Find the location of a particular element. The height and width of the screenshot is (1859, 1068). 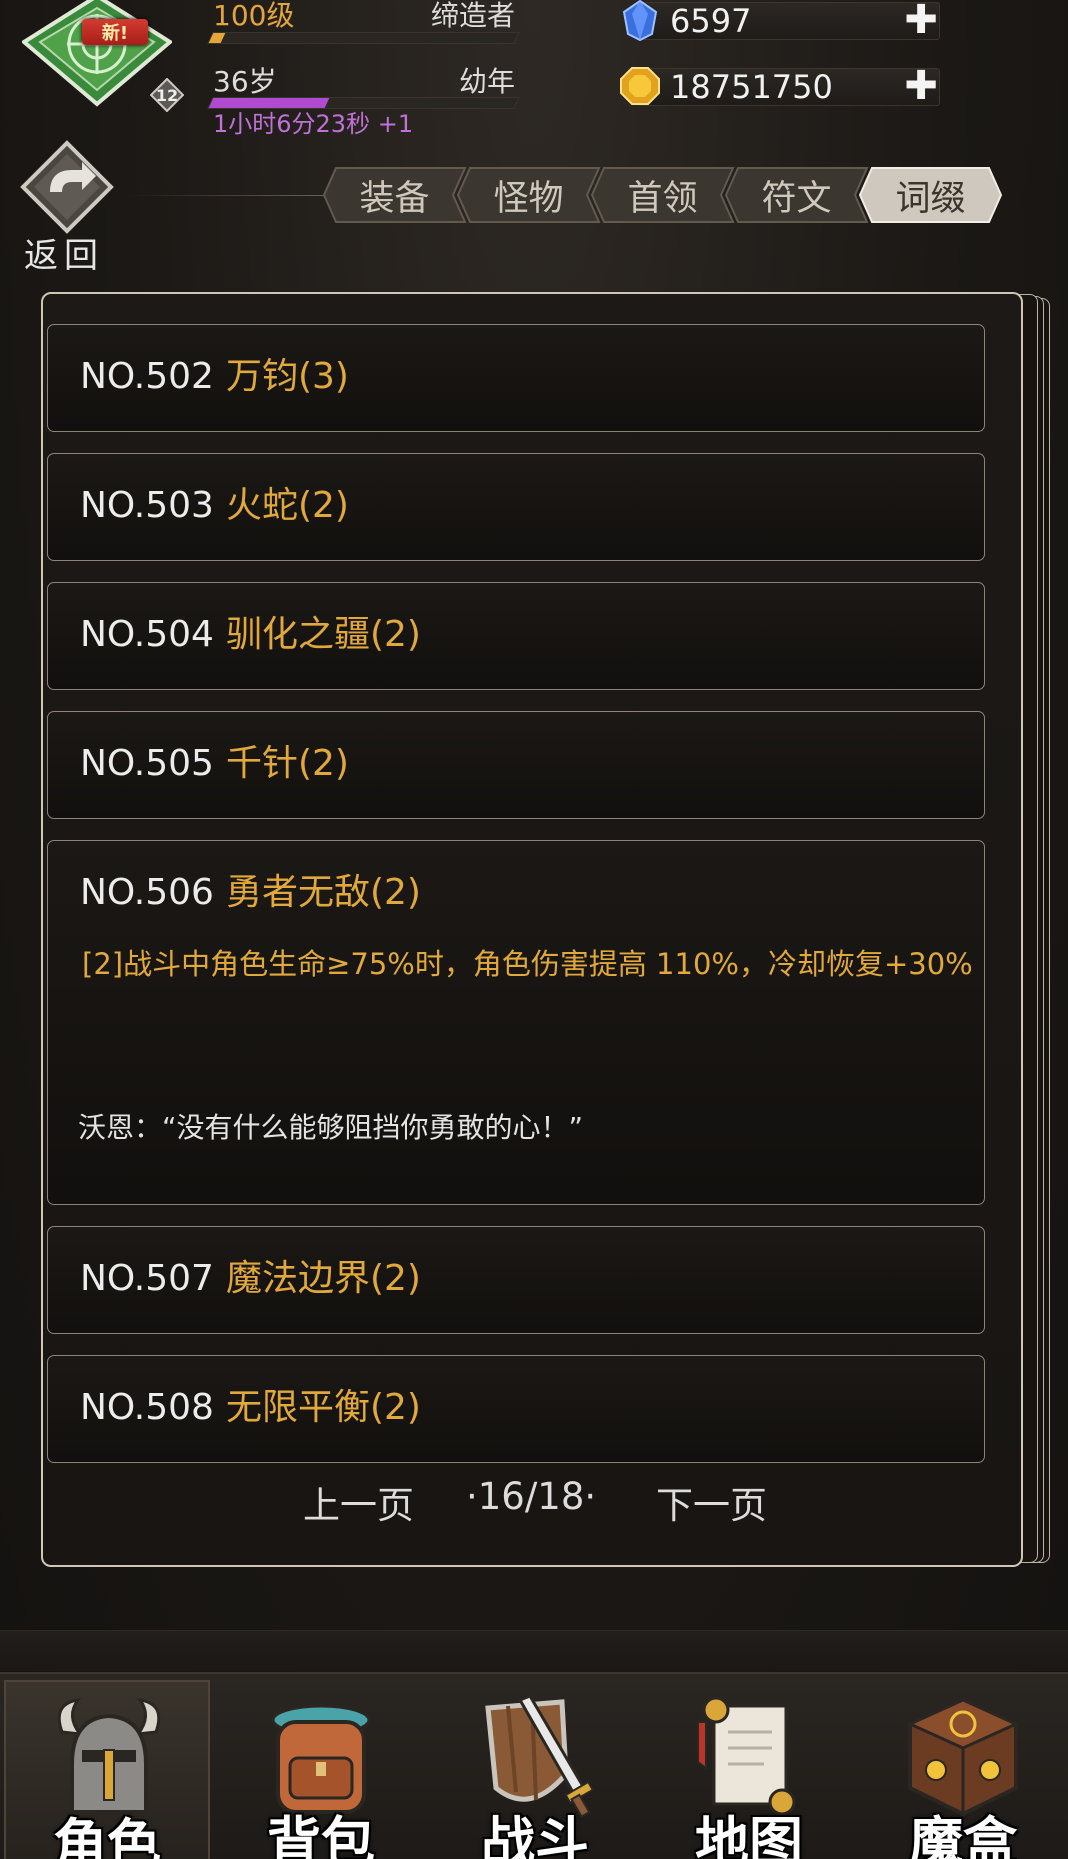

entry-number: NO.507 is located at coordinates (147, 1278).